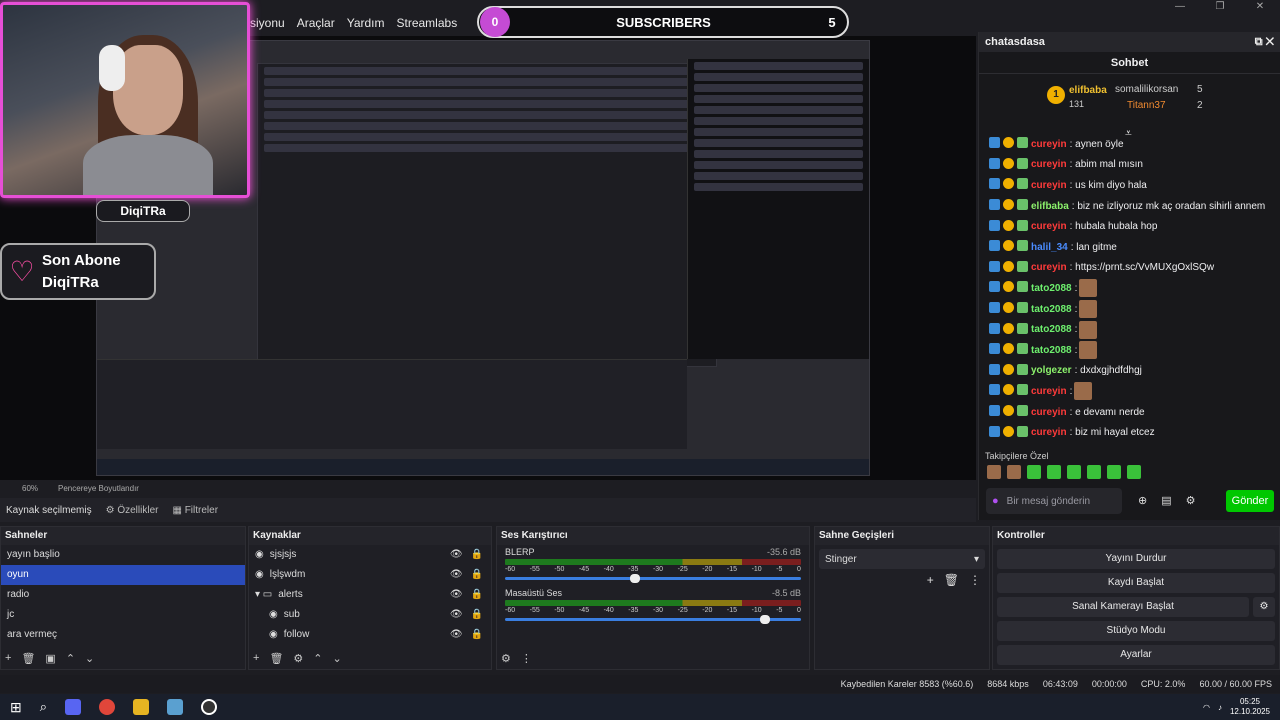 The image size is (1280, 720). What do you see at coordinates (107, 707) in the screenshot?
I see `chrome-icon` at bounding box center [107, 707].